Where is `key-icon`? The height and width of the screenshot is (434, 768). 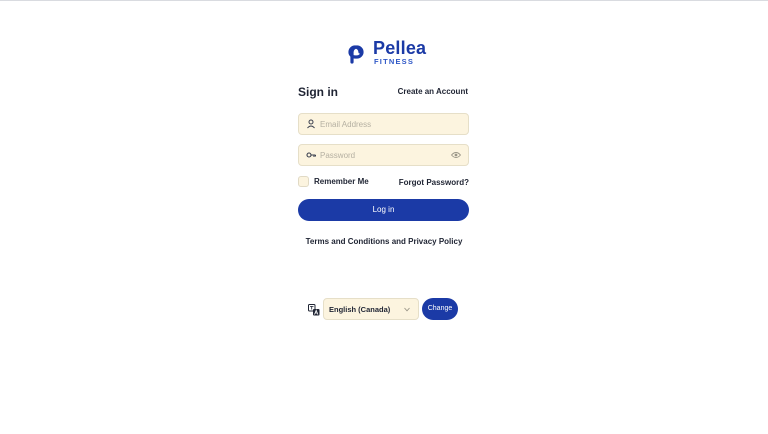 key-icon is located at coordinates (311, 155).